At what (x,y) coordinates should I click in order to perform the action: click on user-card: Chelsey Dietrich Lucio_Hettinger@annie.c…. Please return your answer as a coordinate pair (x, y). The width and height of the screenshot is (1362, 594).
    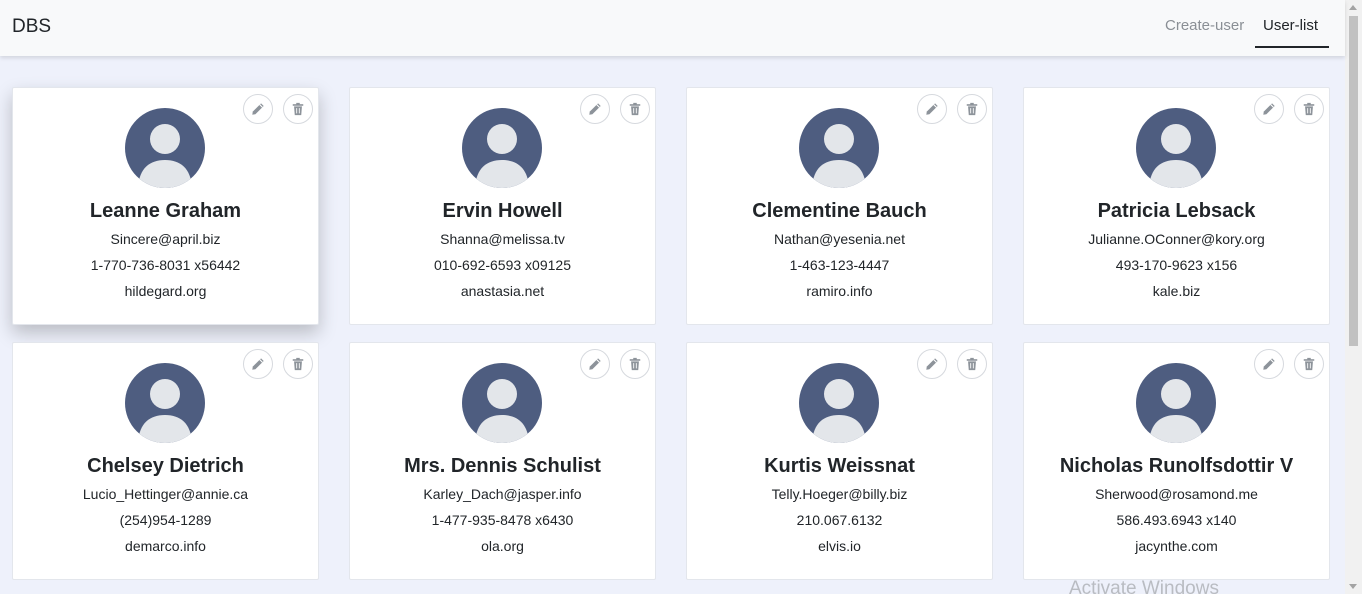
    Looking at the image, I should click on (165, 461).